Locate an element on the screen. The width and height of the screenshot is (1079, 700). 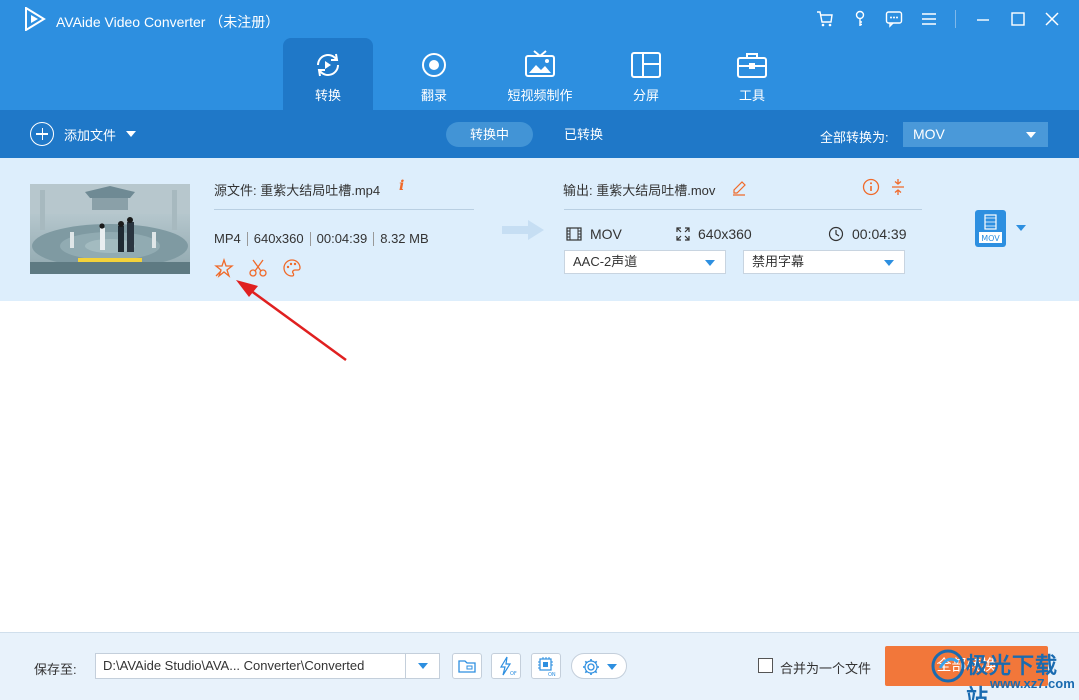
tab-toolbox: 工具 is located at coordinates (752, 74).